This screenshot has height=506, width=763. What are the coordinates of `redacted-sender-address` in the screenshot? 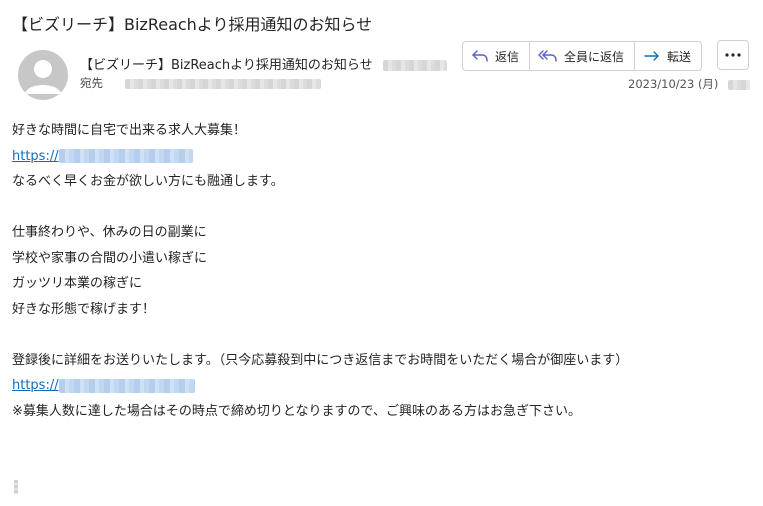 It's located at (414, 65).